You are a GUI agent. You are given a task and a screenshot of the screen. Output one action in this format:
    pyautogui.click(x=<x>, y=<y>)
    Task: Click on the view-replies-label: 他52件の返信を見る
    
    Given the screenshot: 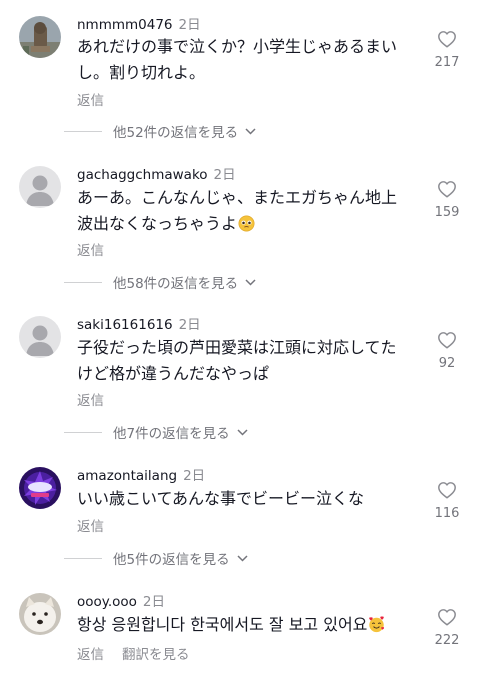 What is the action you would take?
    pyautogui.click(x=176, y=133)
    